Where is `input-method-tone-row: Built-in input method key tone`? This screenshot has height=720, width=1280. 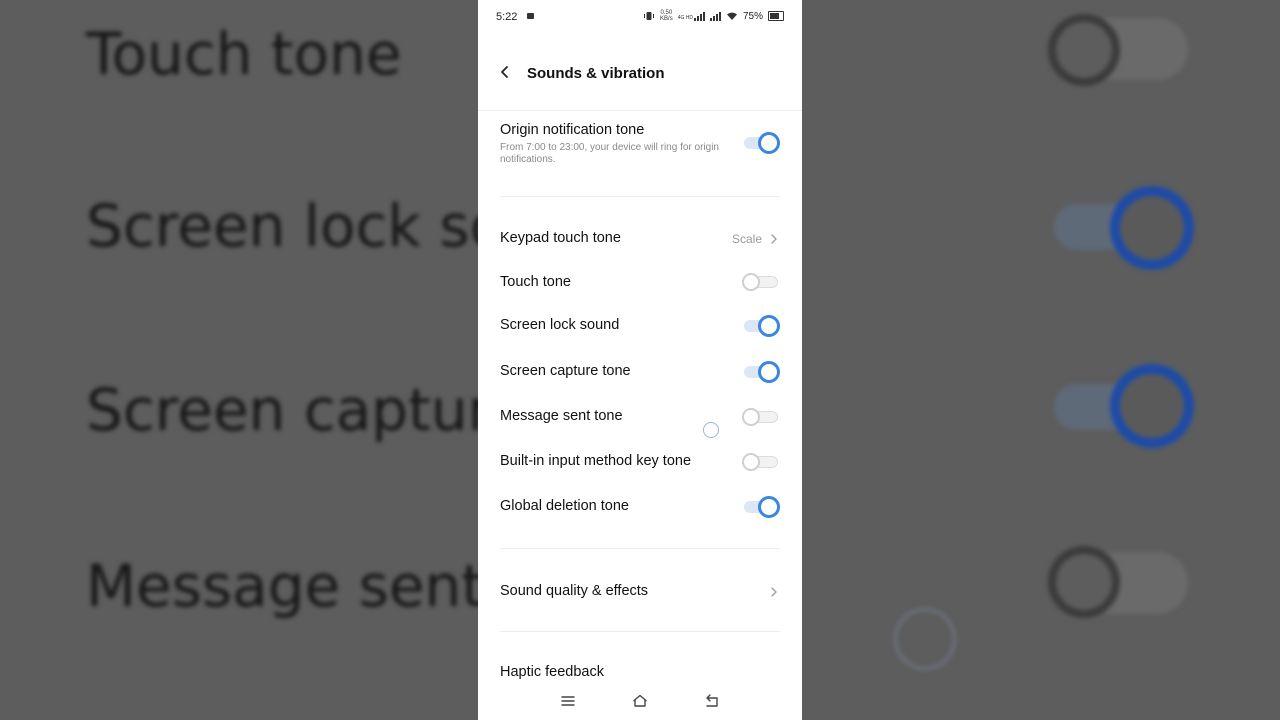 input-method-tone-row: Built-in input method key tone is located at coordinates (640, 464).